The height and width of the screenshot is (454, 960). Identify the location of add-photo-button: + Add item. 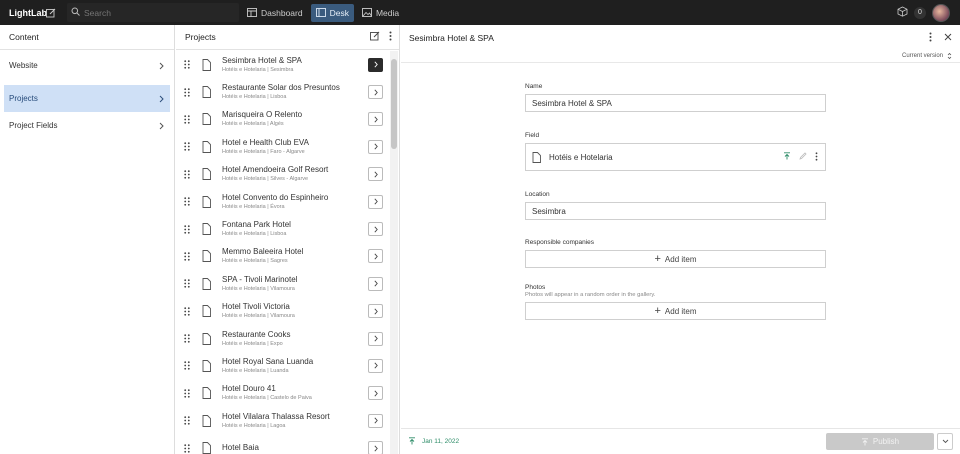
(675, 311).